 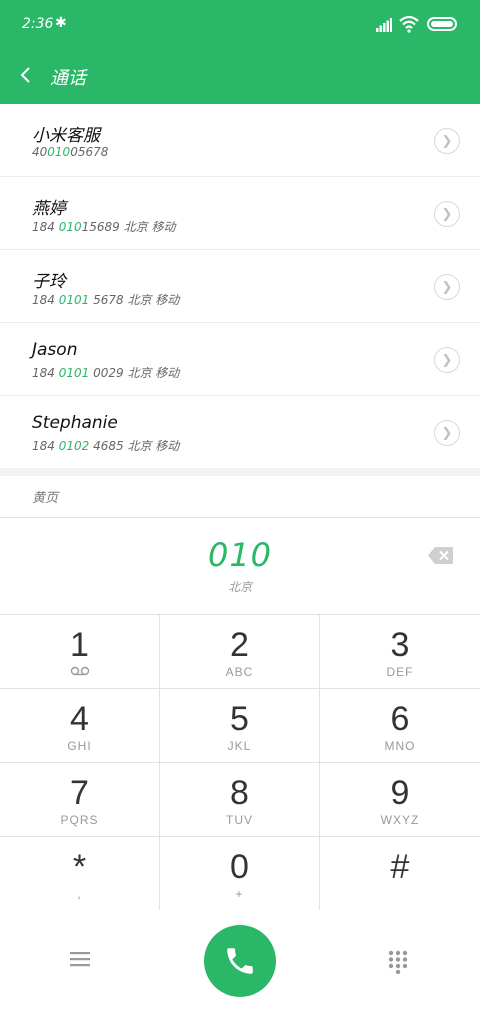 I want to click on contact-name: Stephanie, so click(x=75, y=423).